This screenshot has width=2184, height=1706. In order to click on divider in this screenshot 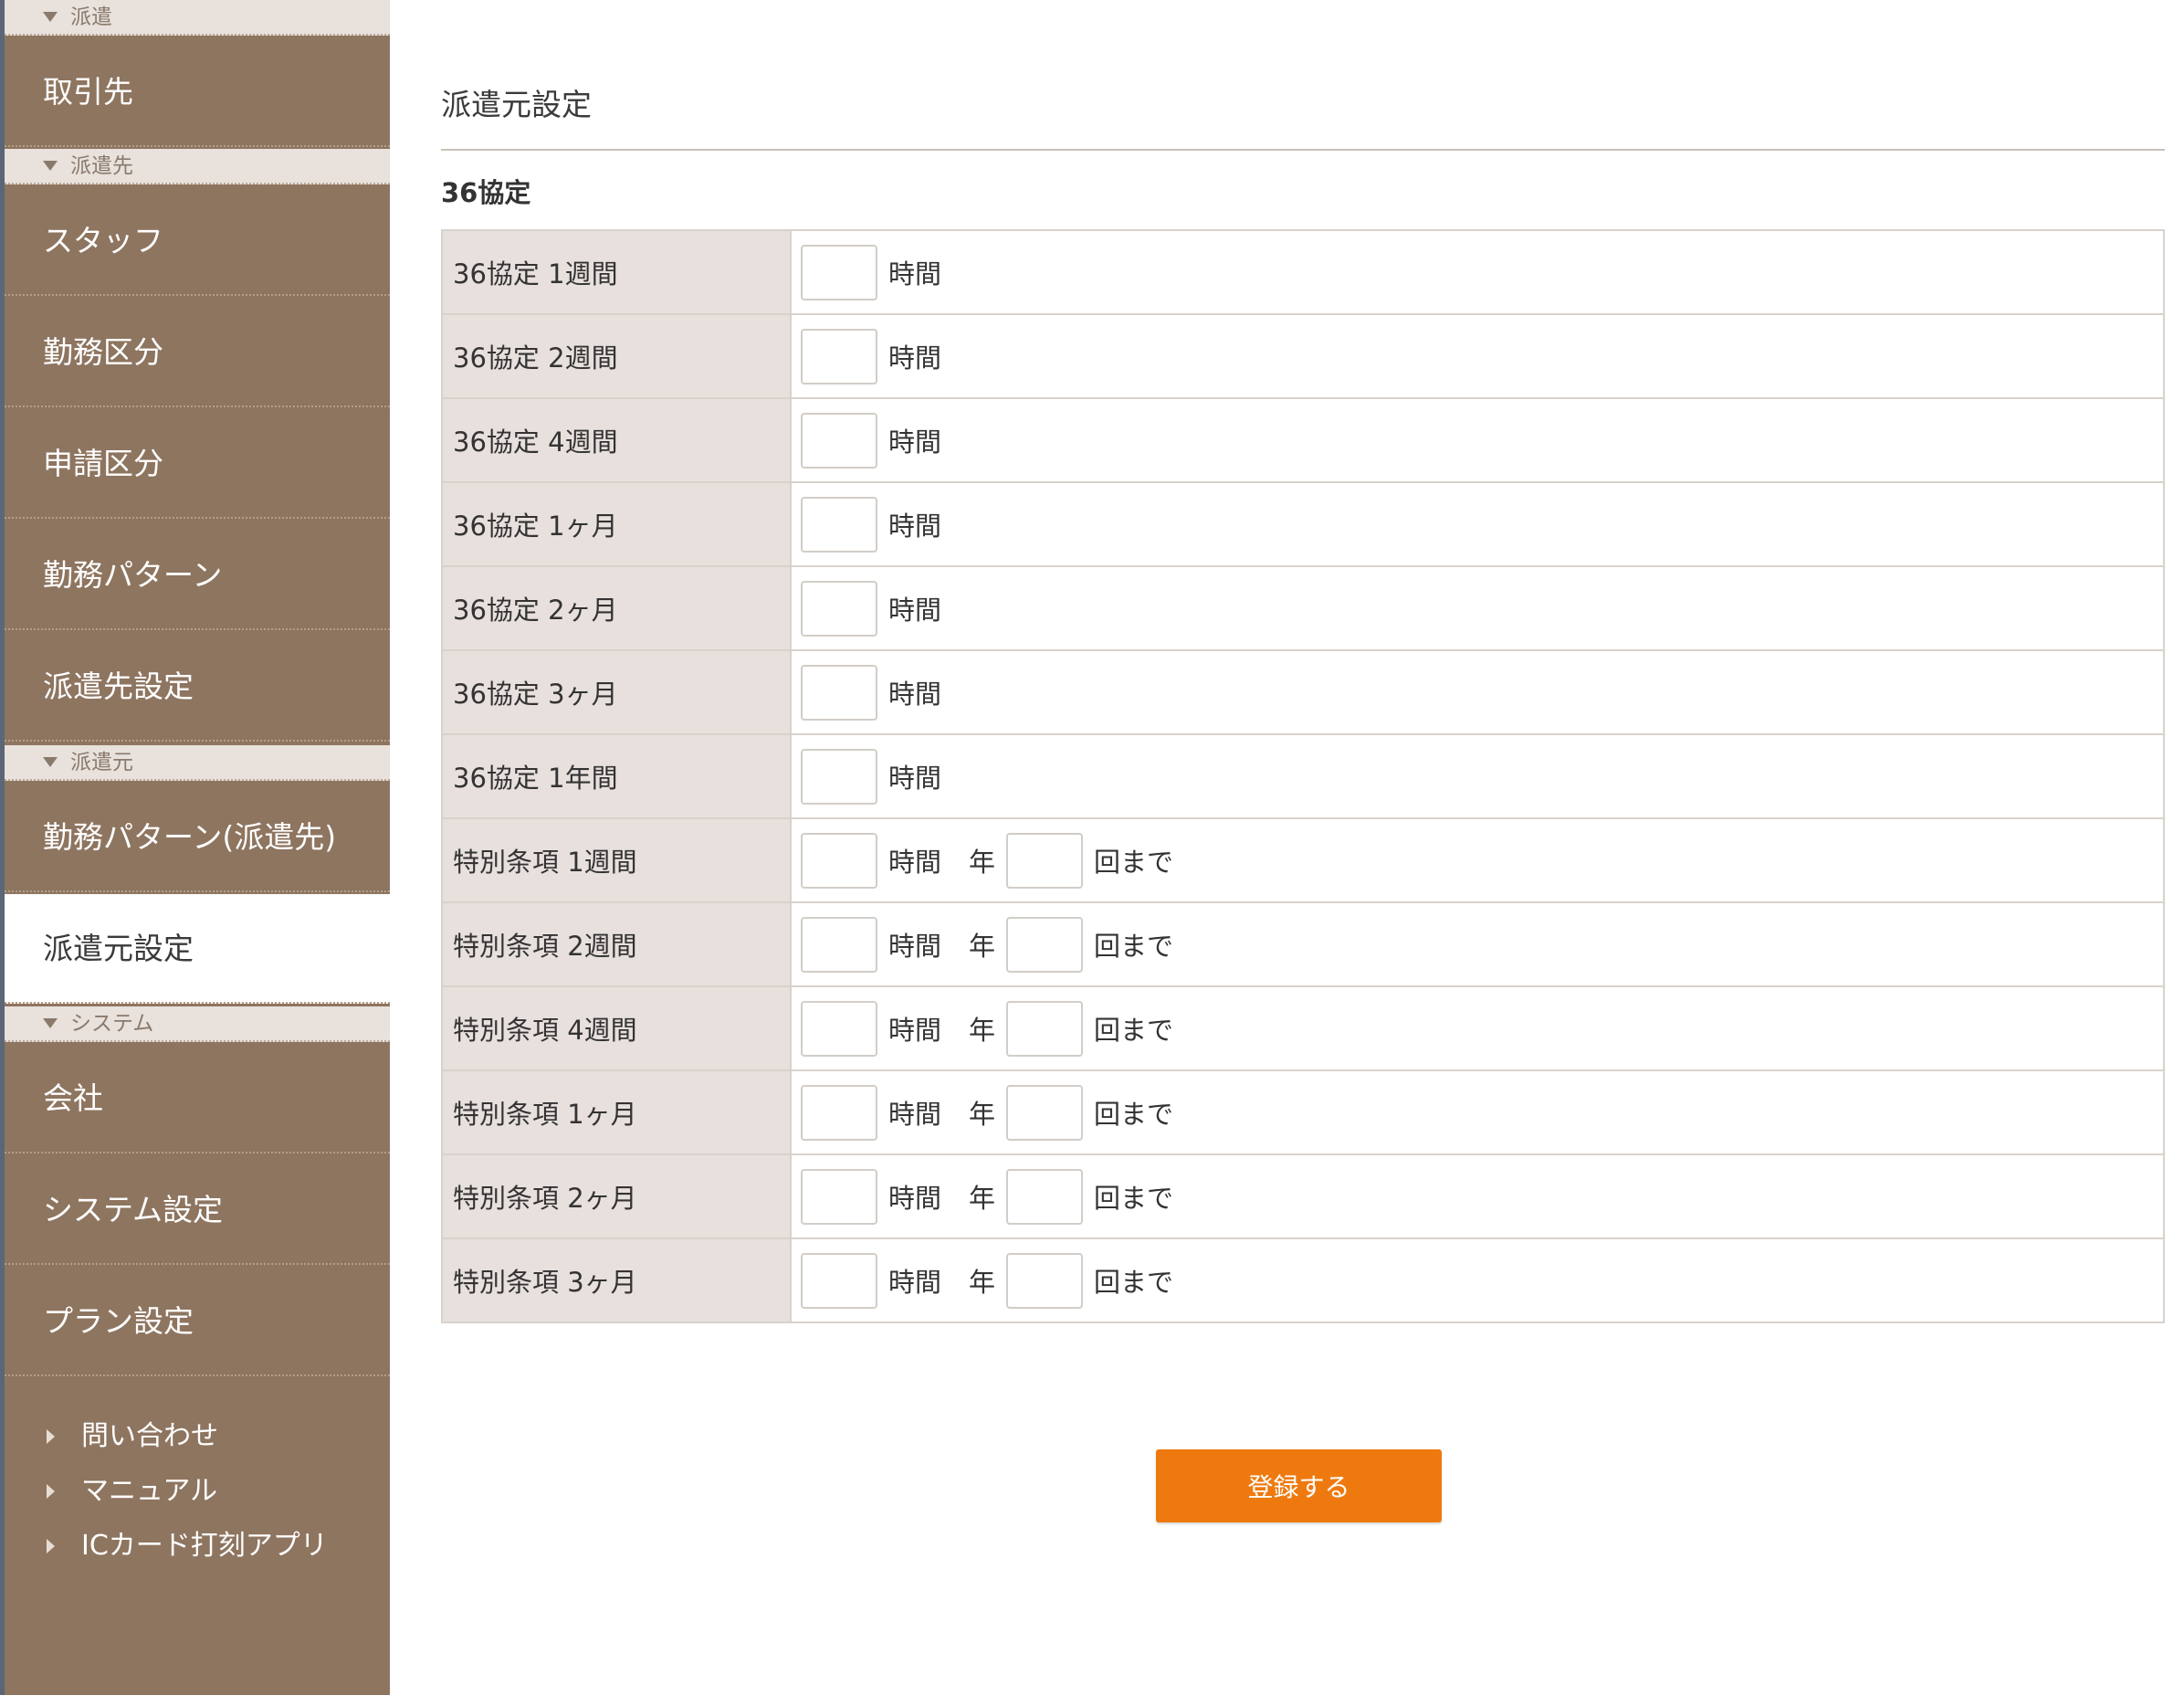, I will do `click(1303, 150)`.